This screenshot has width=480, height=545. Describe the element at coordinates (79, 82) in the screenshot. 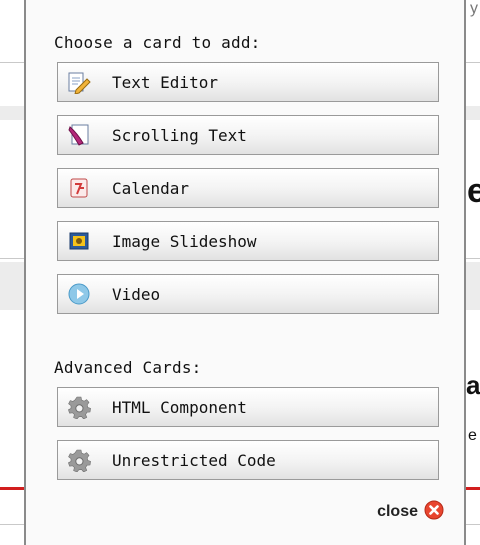

I see `text-editor-icon` at that location.